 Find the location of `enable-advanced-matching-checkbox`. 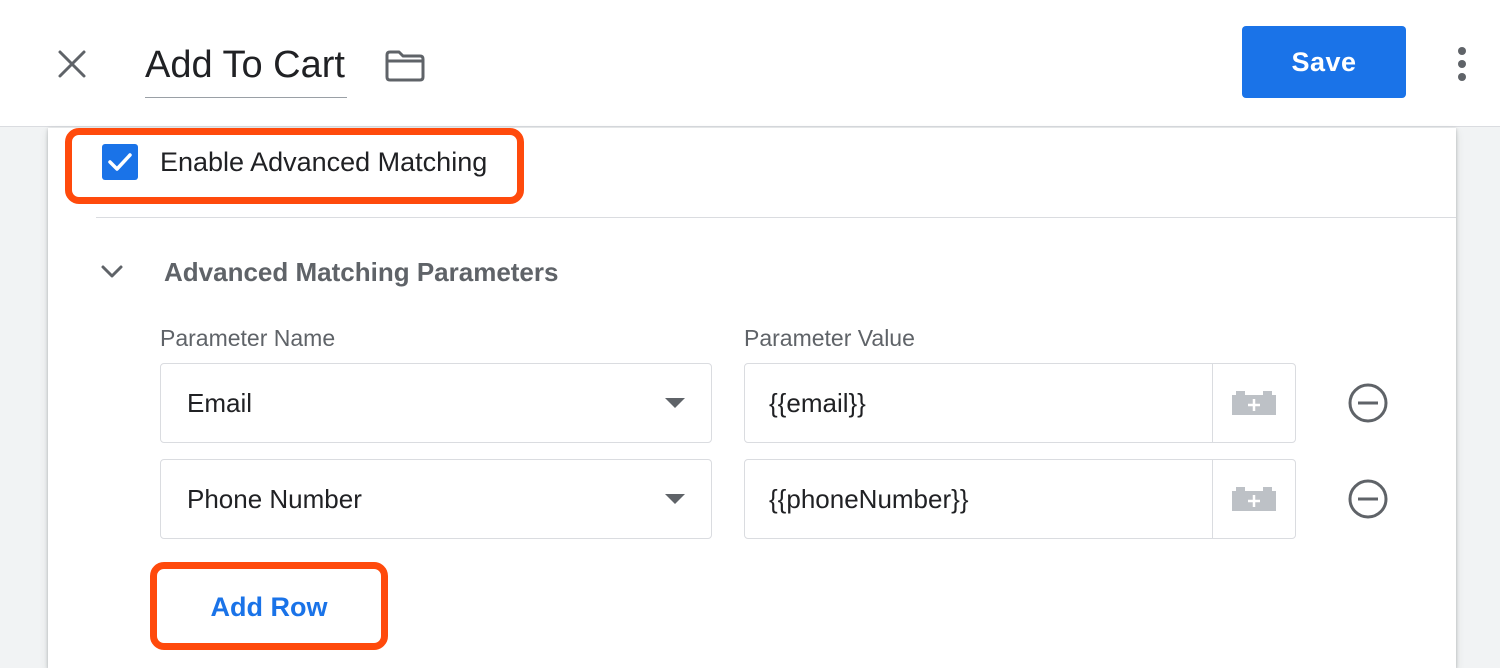

enable-advanced-matching-checkbox is located at coordinates (120, 162).